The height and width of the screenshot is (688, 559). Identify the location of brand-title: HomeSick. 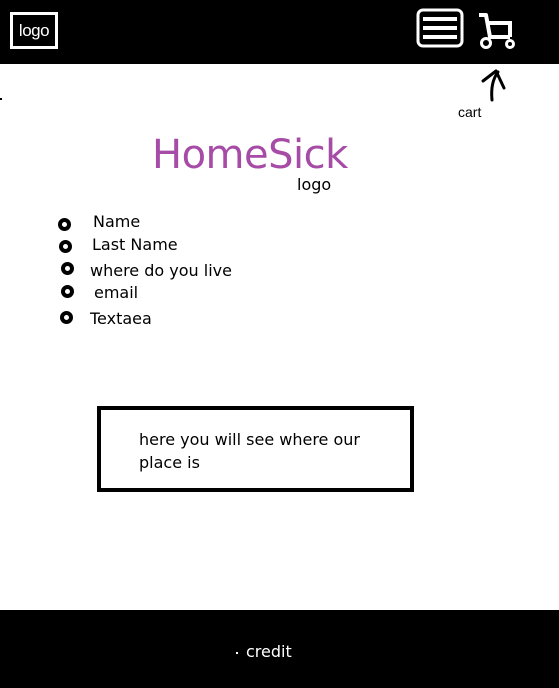
(250, 155).